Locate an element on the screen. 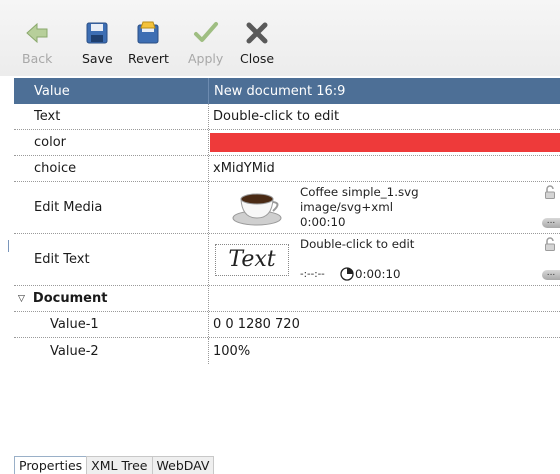 The height and width of the screenshot is (474, 560). coffee-cup-icon is located at coordinates (257, 209).